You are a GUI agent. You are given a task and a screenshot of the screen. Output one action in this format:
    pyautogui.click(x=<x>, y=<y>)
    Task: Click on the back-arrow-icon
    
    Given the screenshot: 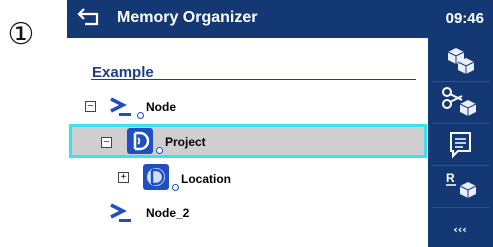 What is the action you would take?
    pyautogui.click(x=88, y=17)
    